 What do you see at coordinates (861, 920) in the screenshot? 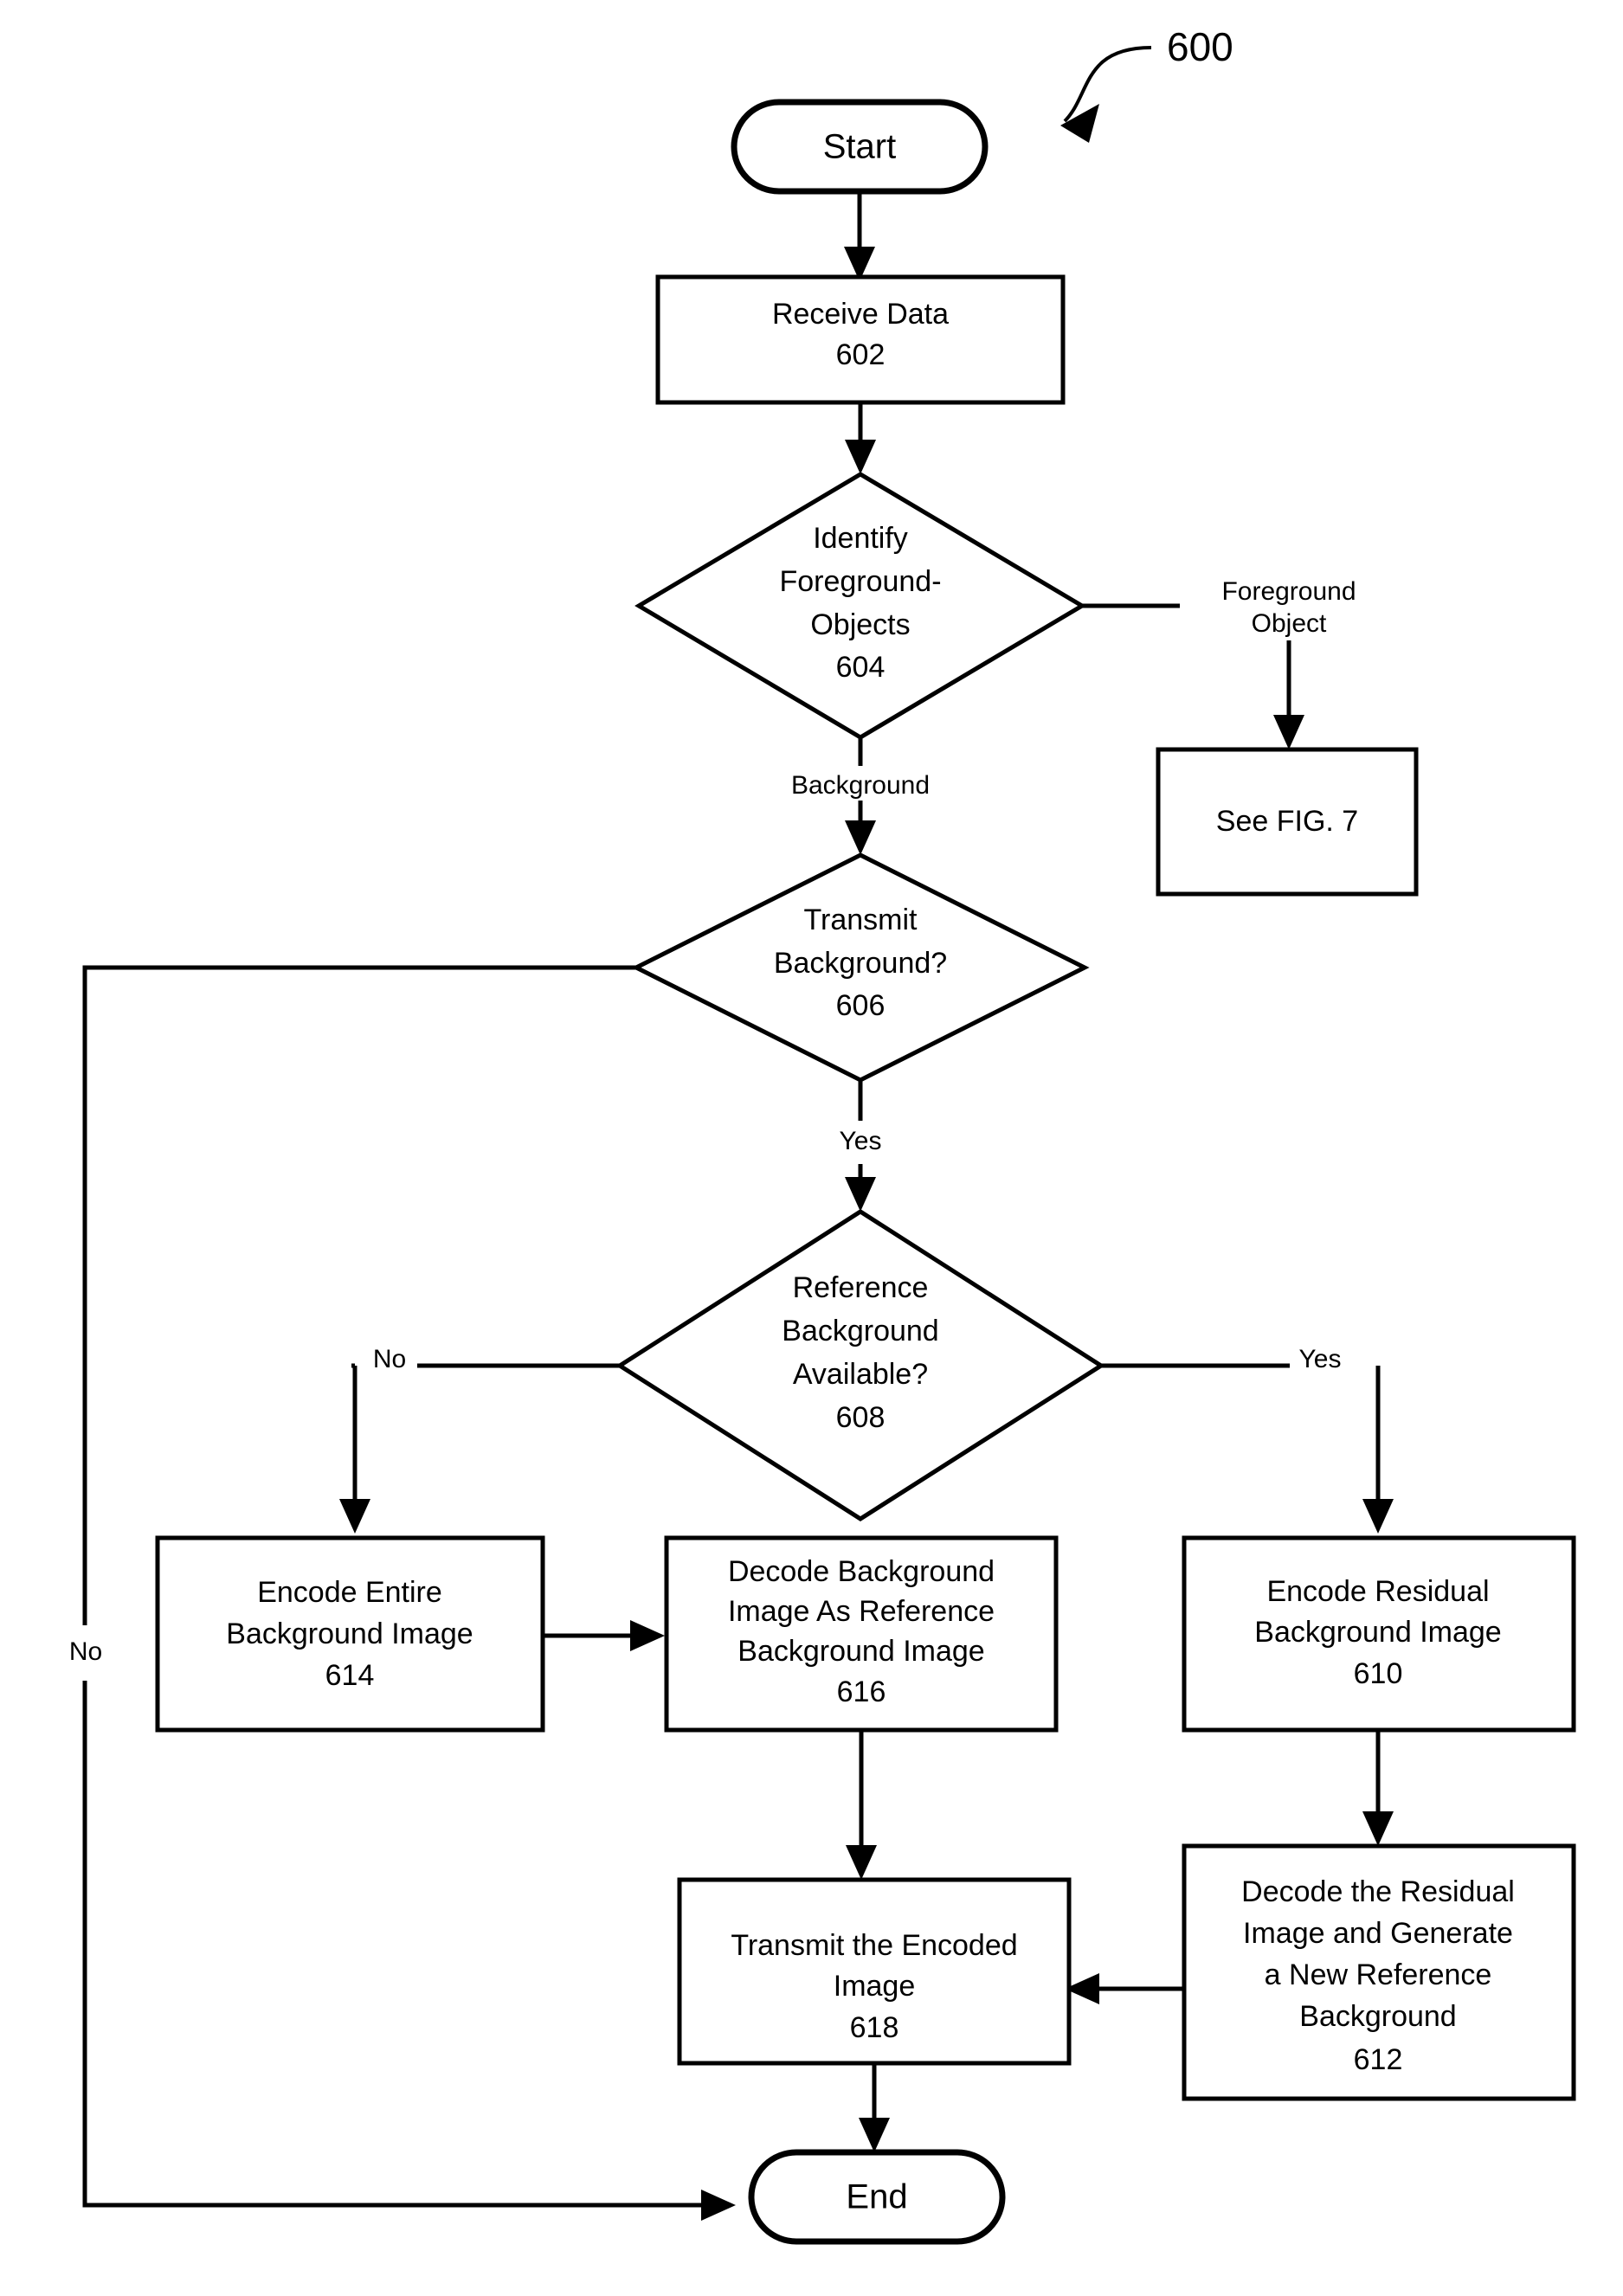
I see `transmit-background-line1: Transmit` at bounding box center [861, 920].